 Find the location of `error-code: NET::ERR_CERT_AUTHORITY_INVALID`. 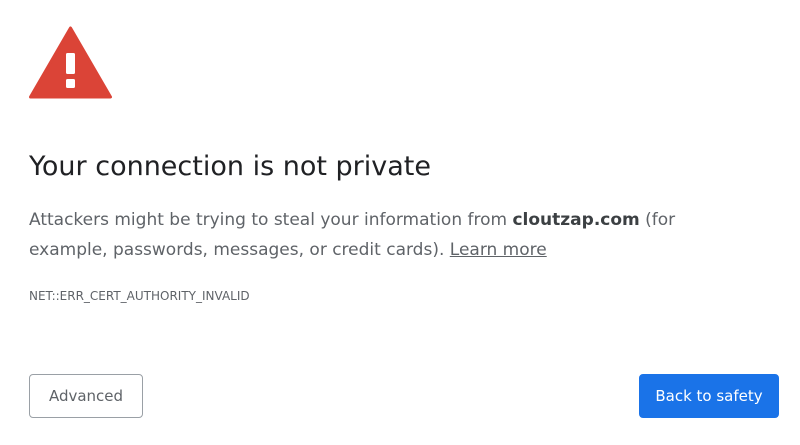

error-code: NET::ERR_CERT_AUTHORITY_INVALID is located at coordinates (139, 296).